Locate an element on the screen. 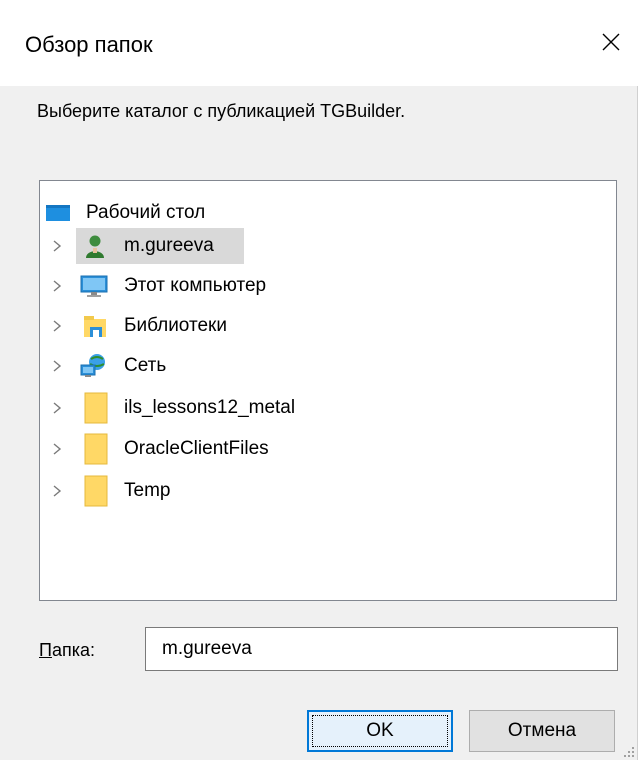  tree-item-desktop: Рабочий стол is located at coordinates (328, 213).